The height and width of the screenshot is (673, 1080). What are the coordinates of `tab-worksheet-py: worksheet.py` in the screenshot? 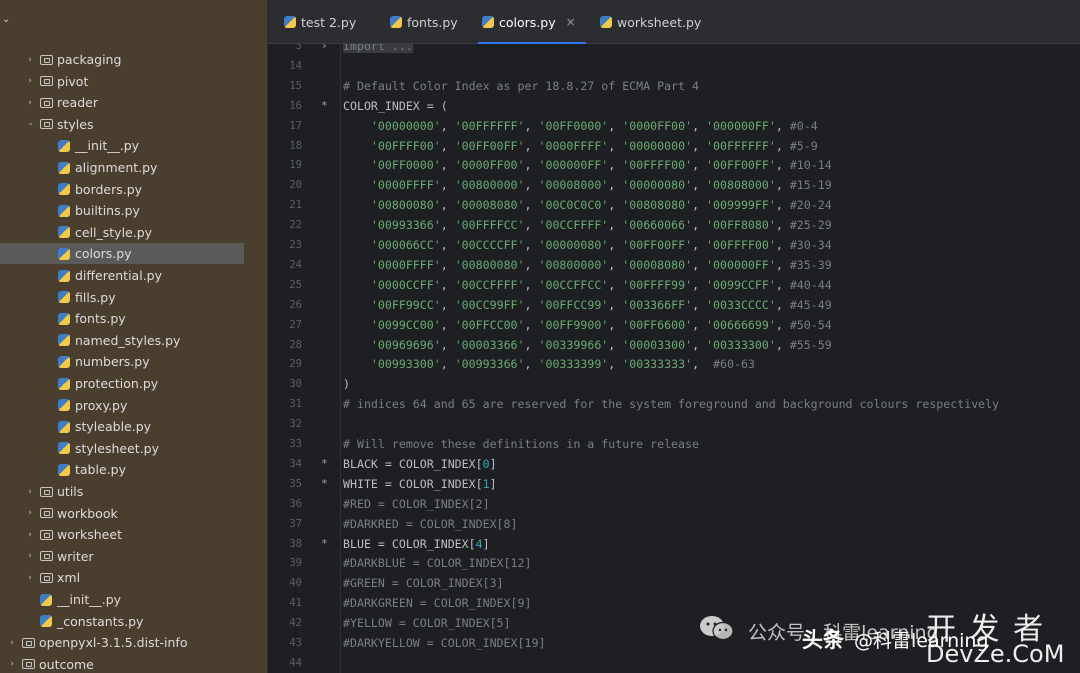 It's located at (648, 22).